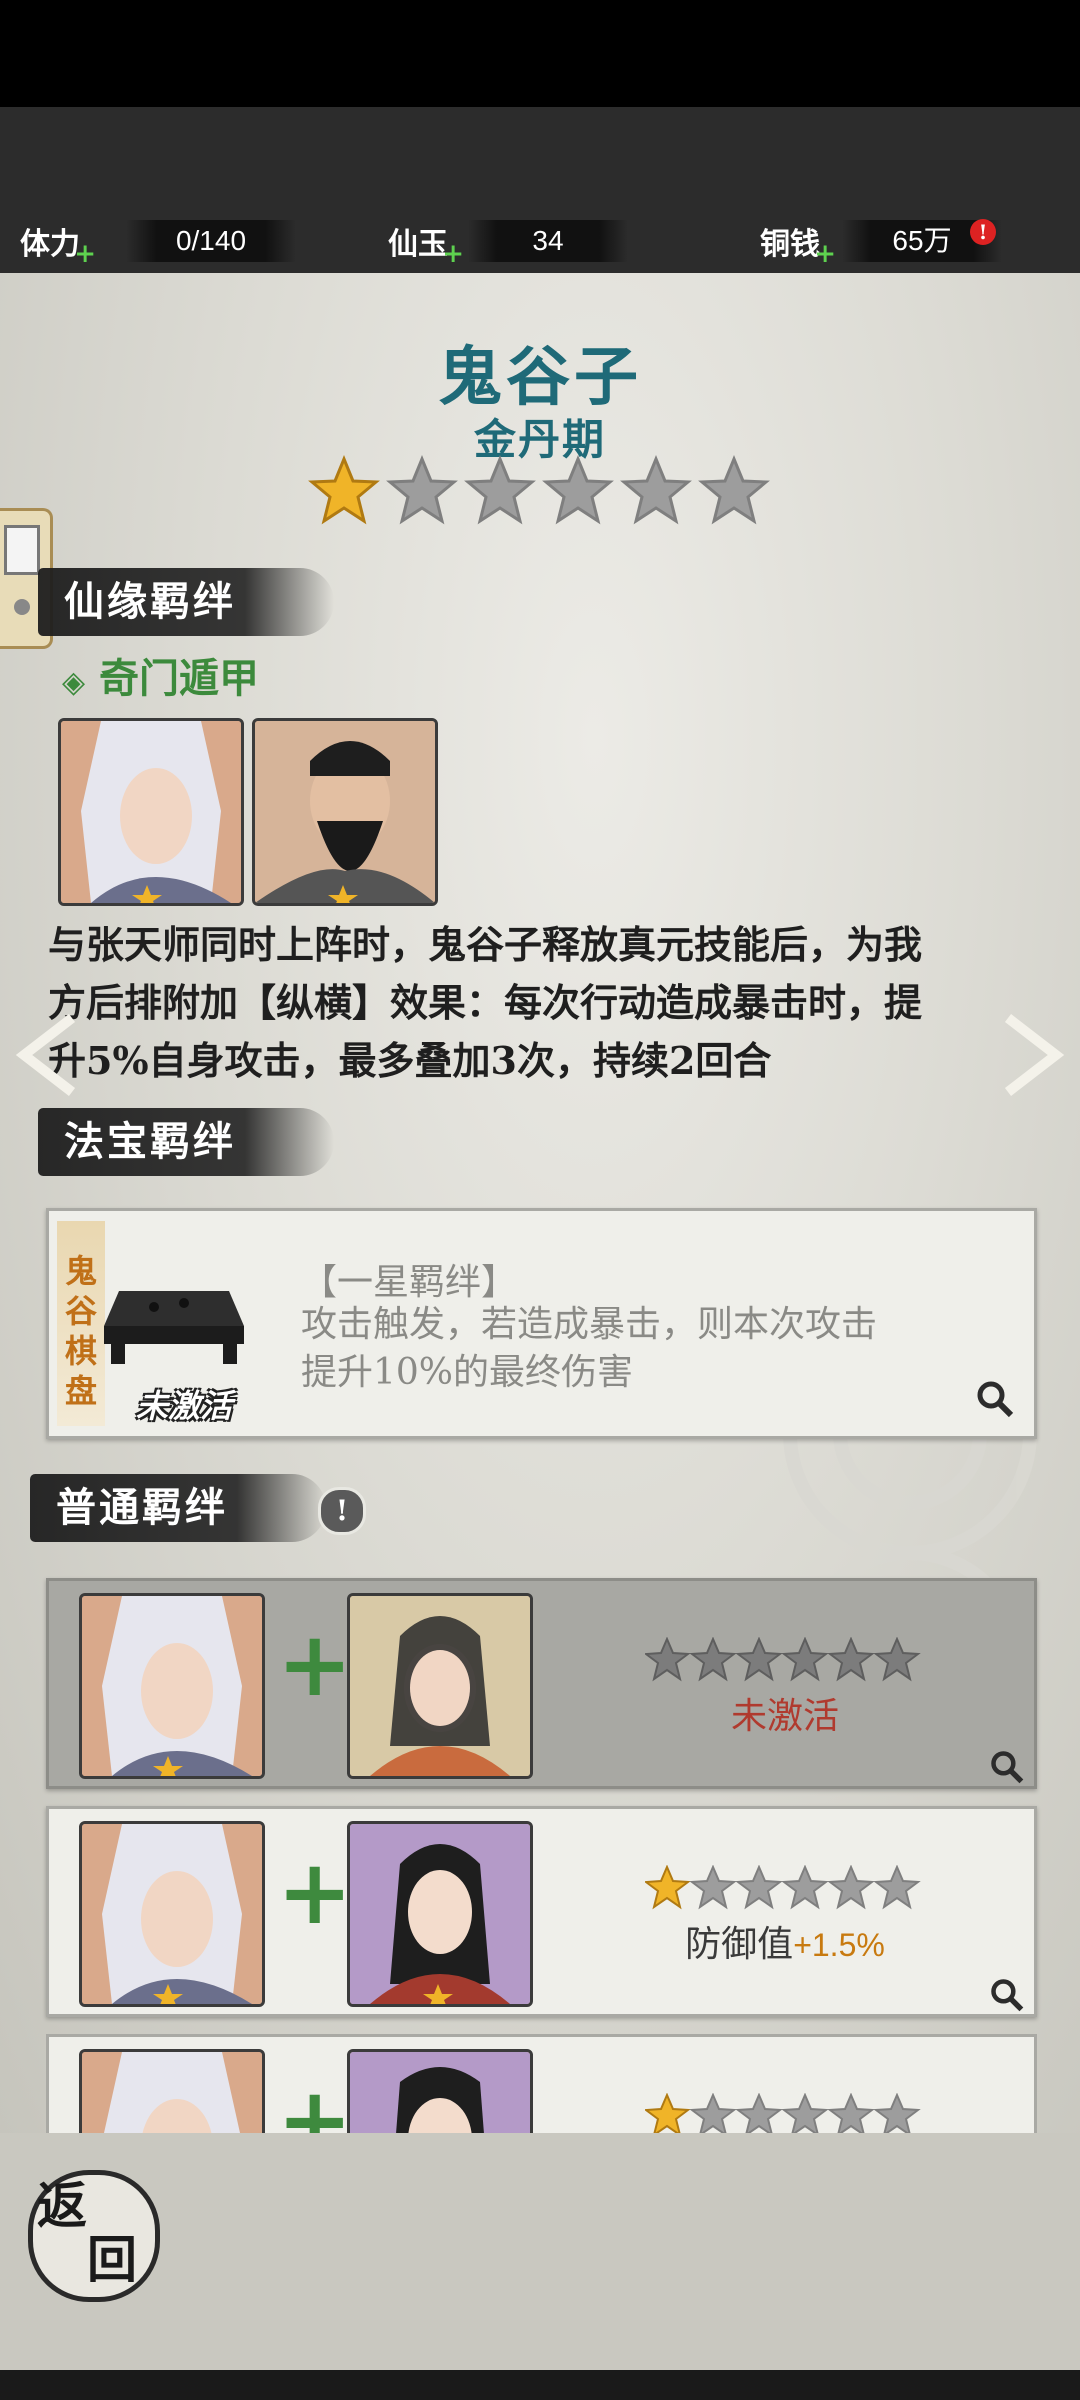 The width and height of the screenshot is (1080, 2400). I want to click on resource-label: 铜钱, so click(790, 244).